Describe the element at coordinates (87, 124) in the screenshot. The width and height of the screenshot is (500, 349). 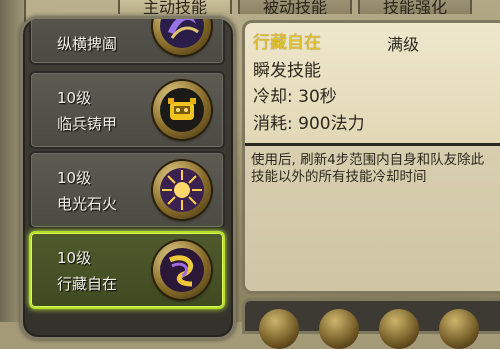
I see `skill-name: 临兵铸甲` at that location.